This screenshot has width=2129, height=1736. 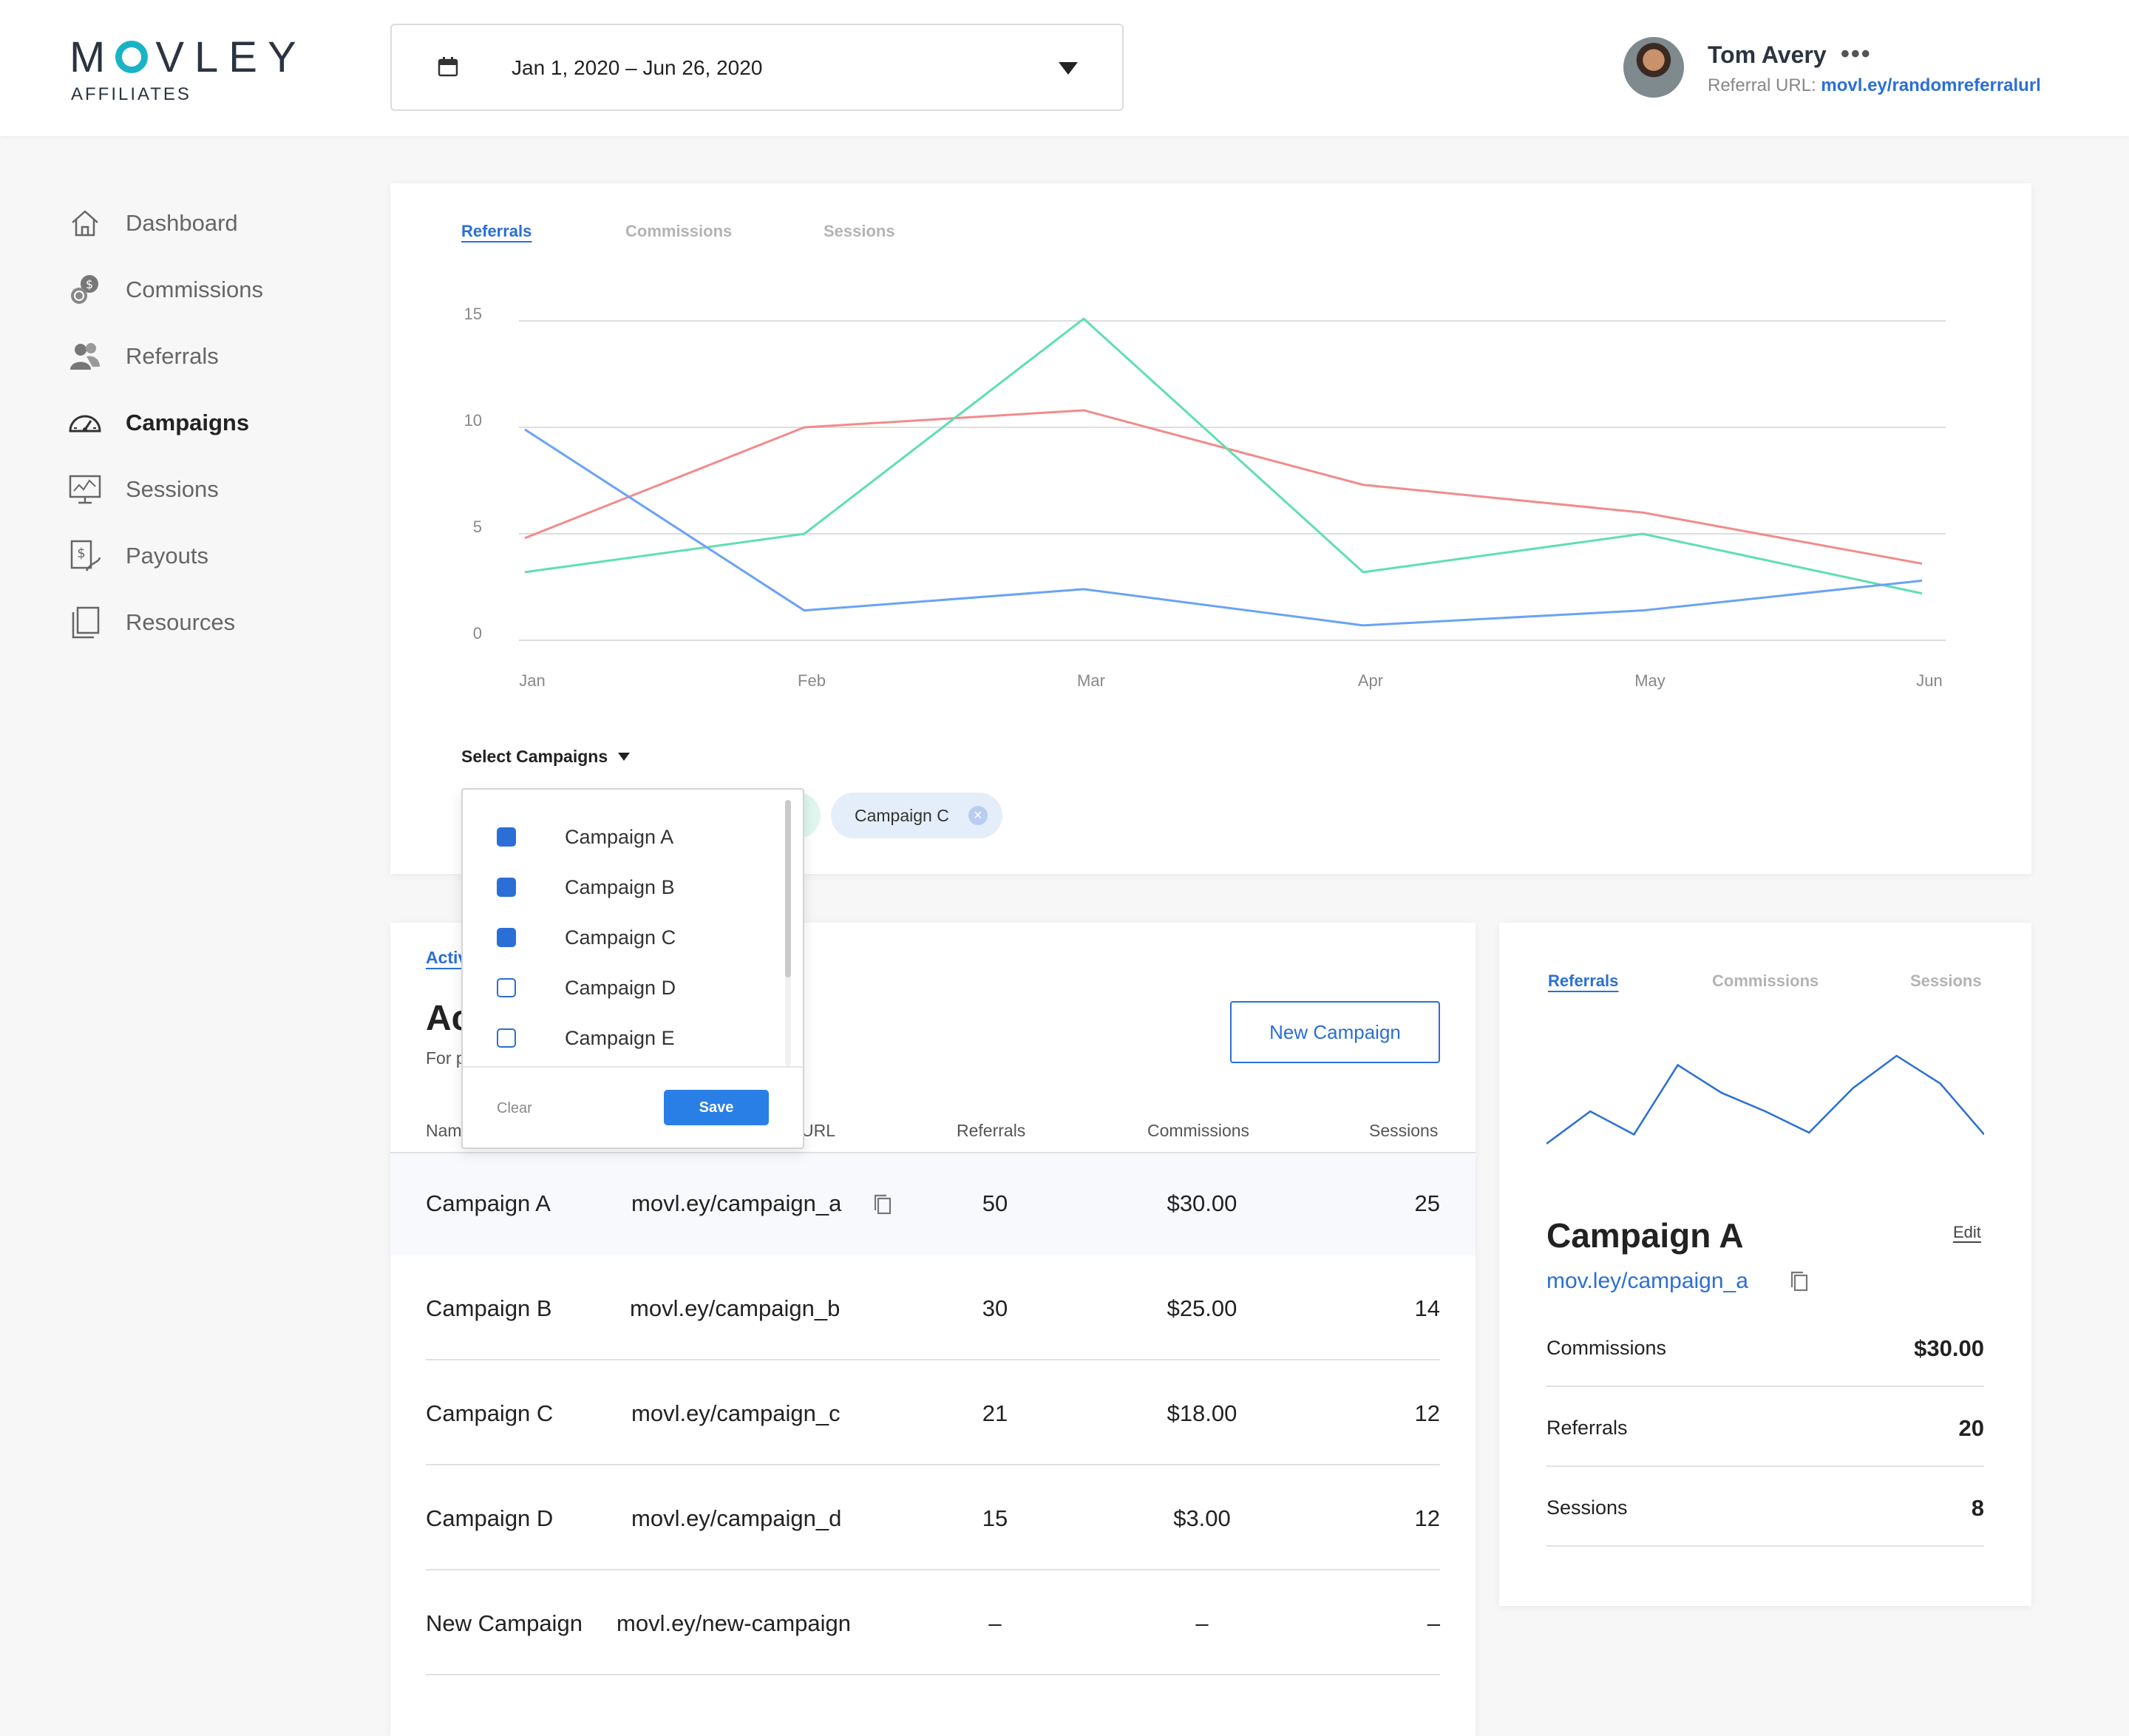 What do you see at coordinates (1335, 1032) in the screenshot?
I see `new-campaign-button: New Campaign` at bounding box center [1335, 1032].